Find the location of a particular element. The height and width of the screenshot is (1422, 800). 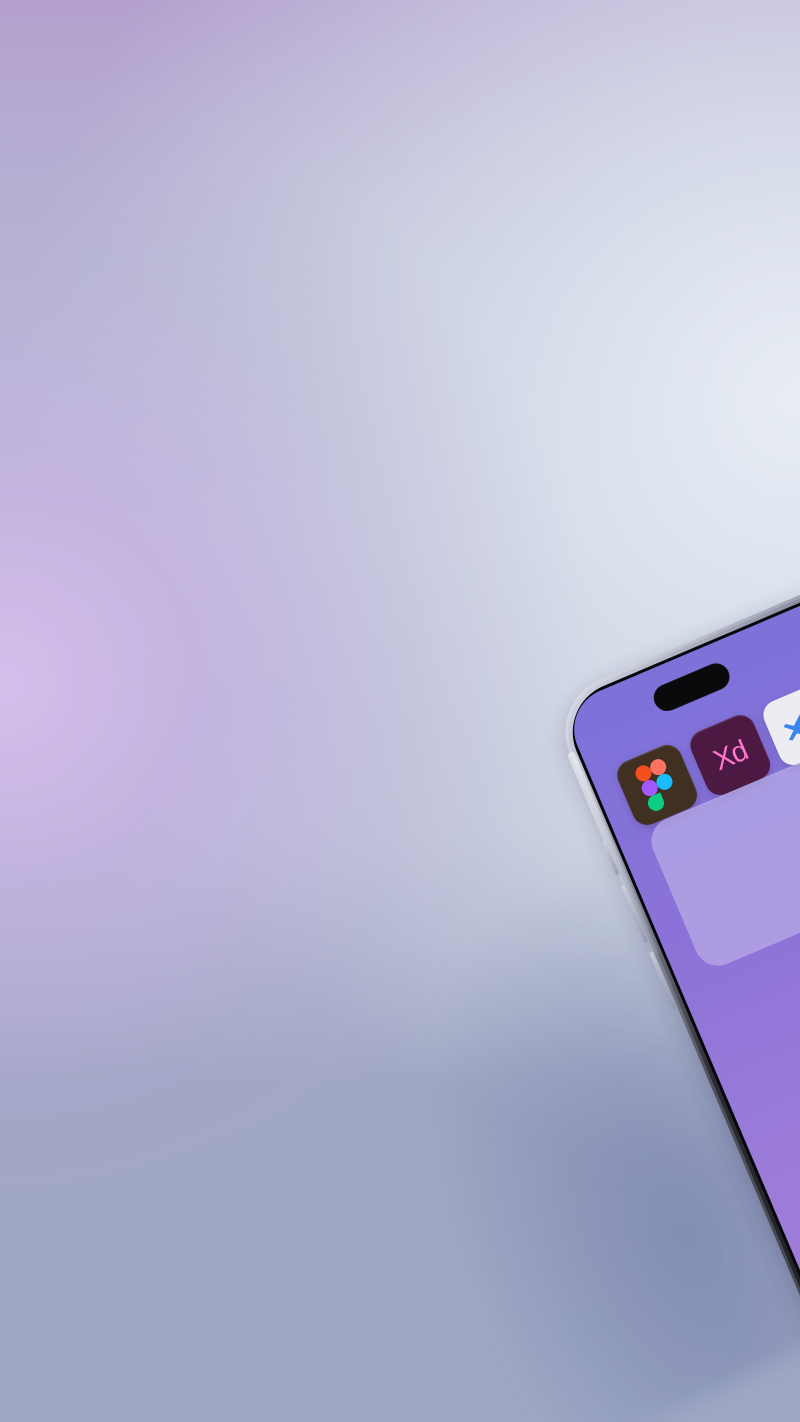

dynamic-island is located at coordinates (691, 687).